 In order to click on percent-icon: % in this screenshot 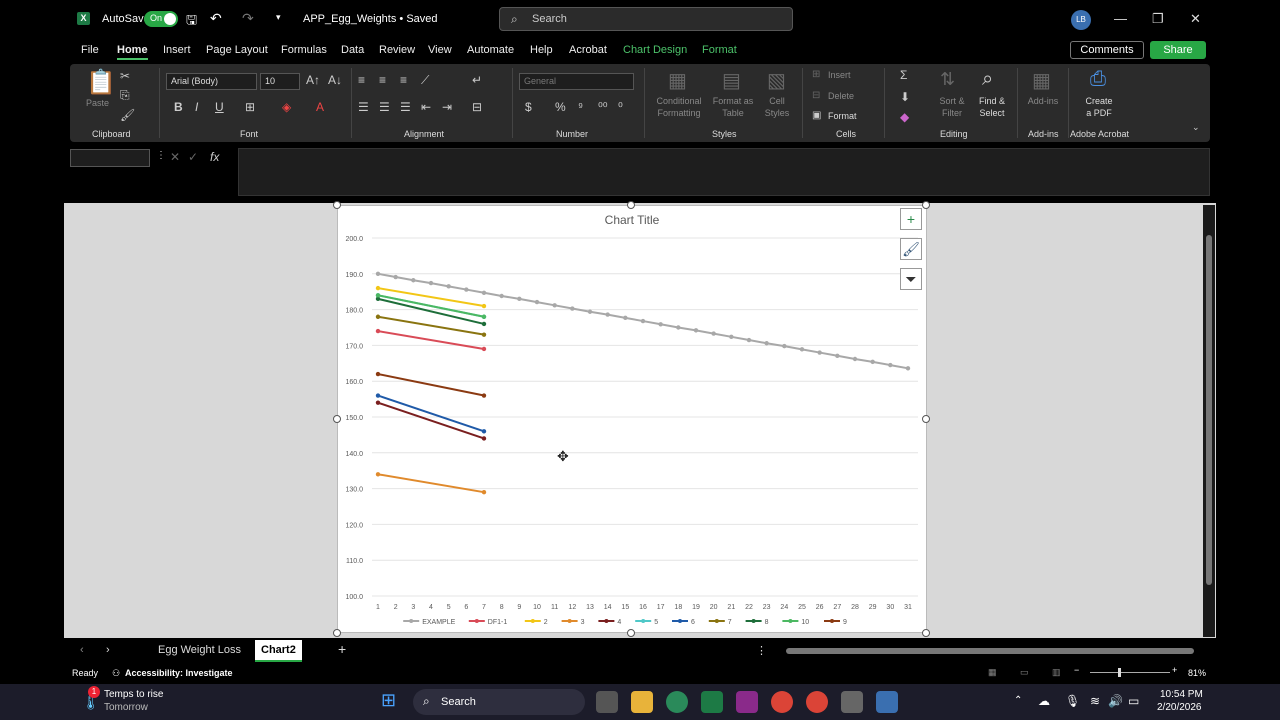, I will do `click(560, 107)`.